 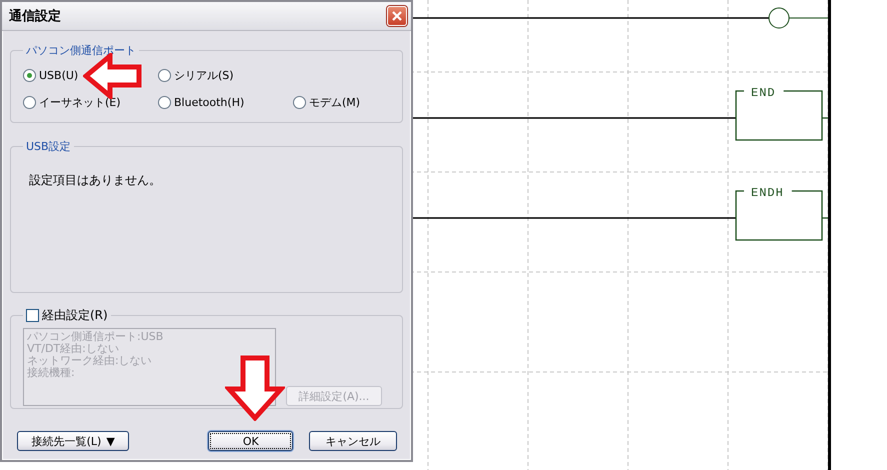 I want to click on close-icon, so click(x=397, y=16).